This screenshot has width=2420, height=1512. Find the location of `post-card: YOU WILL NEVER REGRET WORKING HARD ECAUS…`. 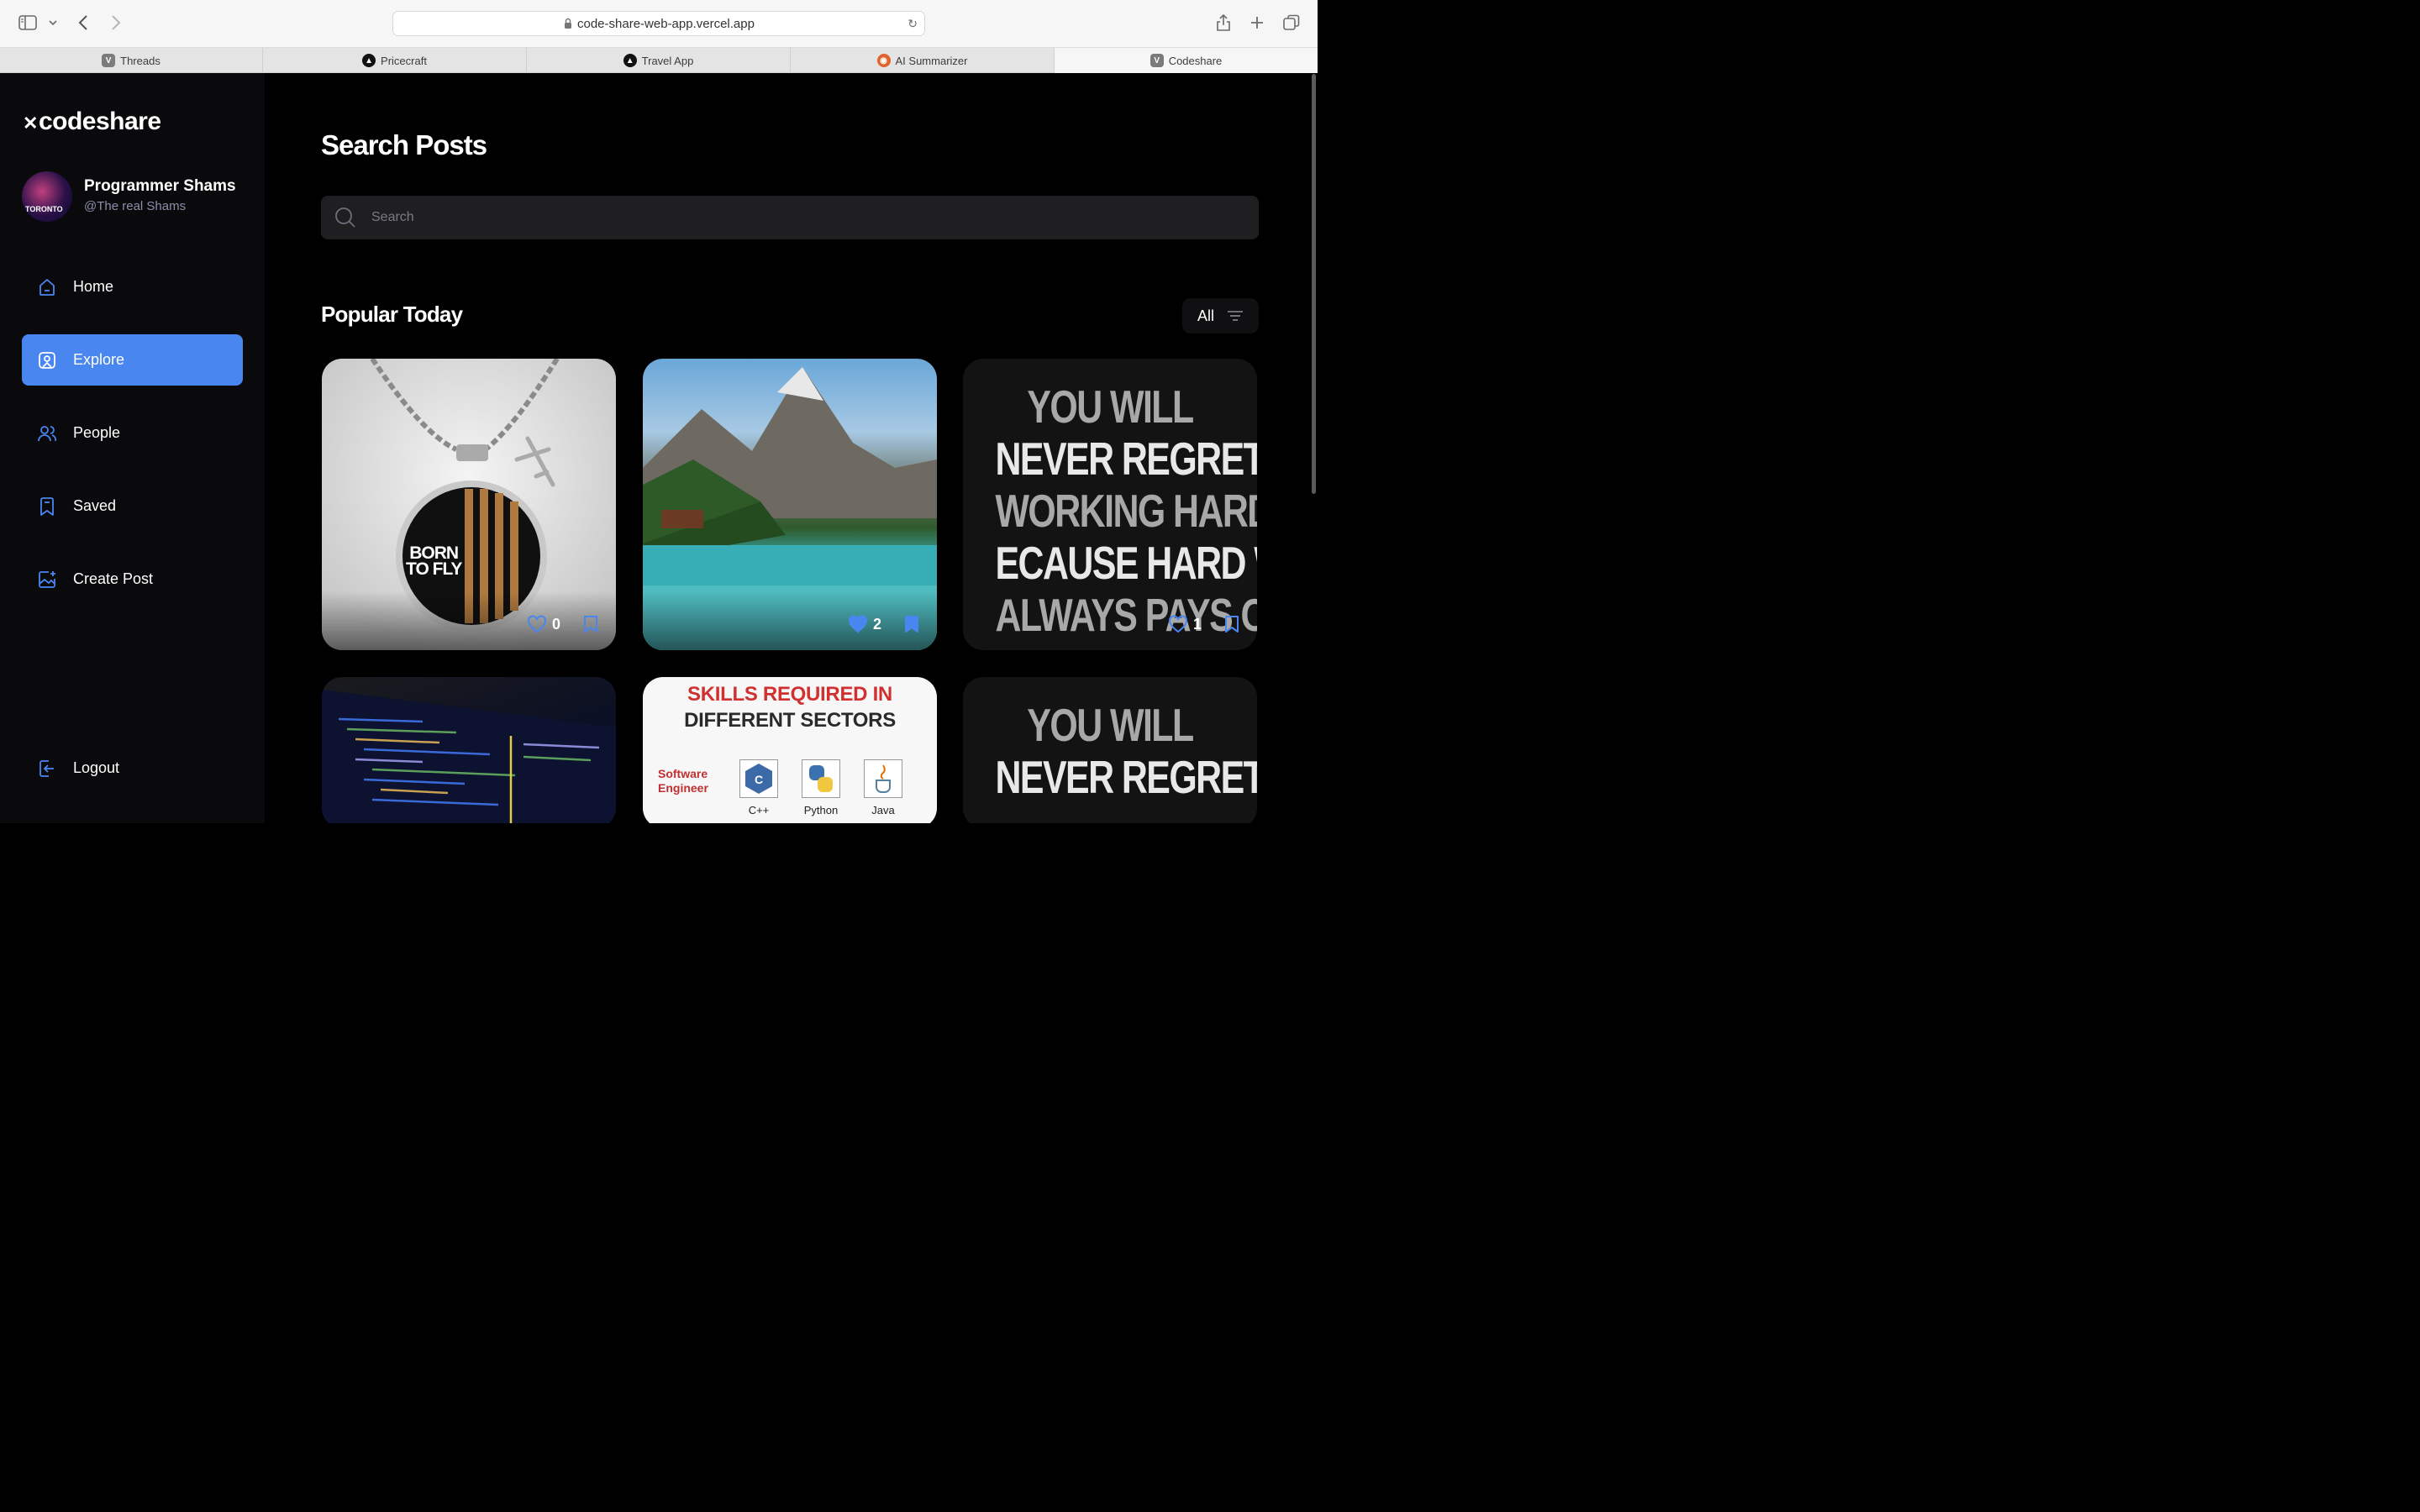

post-card: YOU WILL NEVER REGRET WORKING HARD ECAUS… is located at coordinates (1110, 504).